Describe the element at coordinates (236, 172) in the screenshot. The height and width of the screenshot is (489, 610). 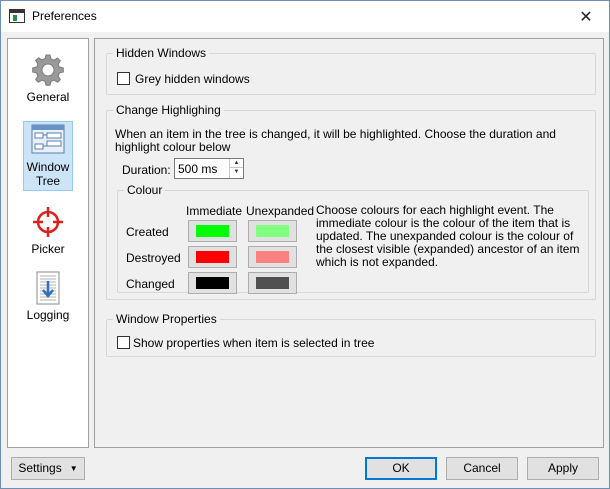
I see `spin-down-button: ▼` at that location.